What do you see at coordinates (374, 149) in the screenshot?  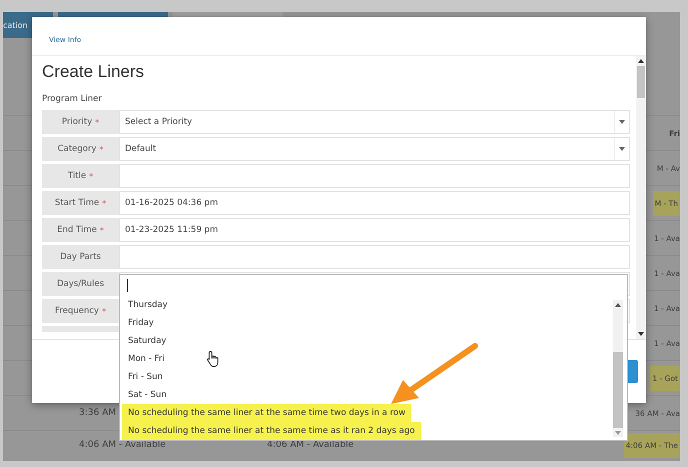 I see `select-field: Default` at bounding box center [374, 149].